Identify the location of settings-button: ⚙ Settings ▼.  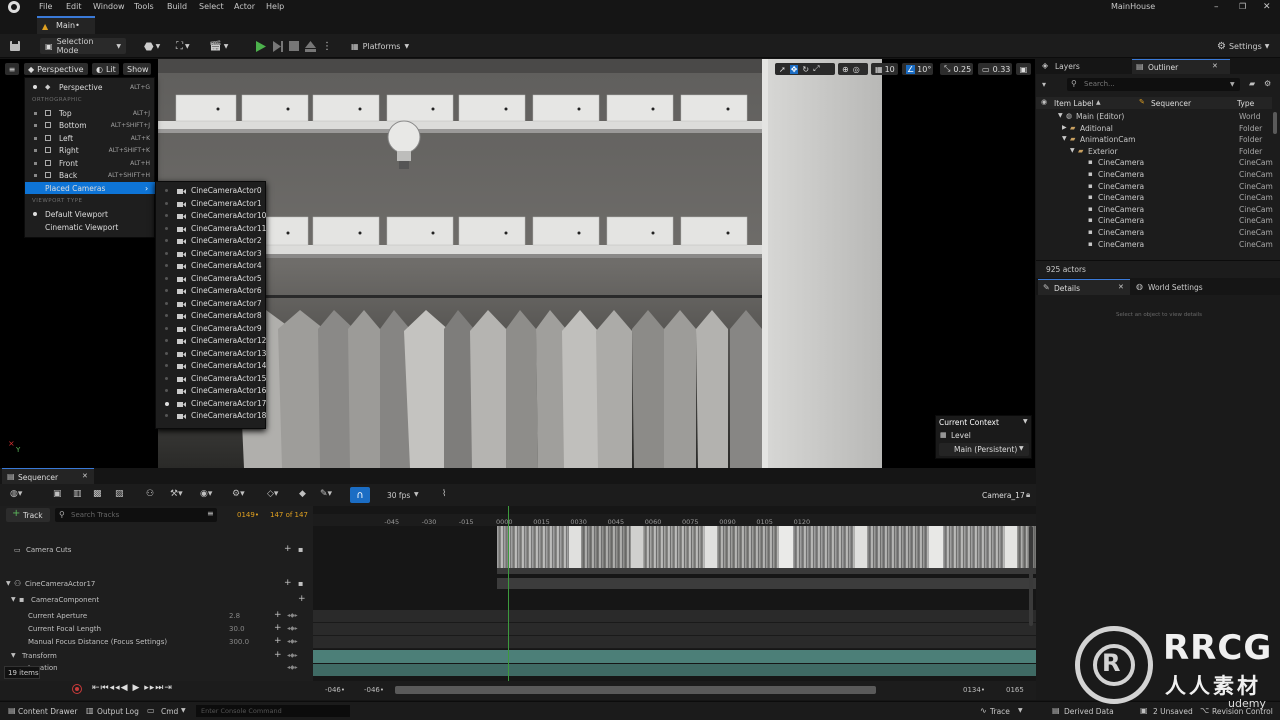
(1243, 46).